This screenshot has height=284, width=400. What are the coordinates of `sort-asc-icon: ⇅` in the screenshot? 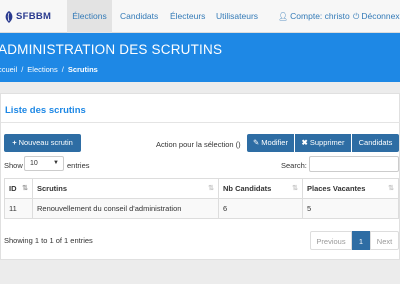 It's located at (25, 188).